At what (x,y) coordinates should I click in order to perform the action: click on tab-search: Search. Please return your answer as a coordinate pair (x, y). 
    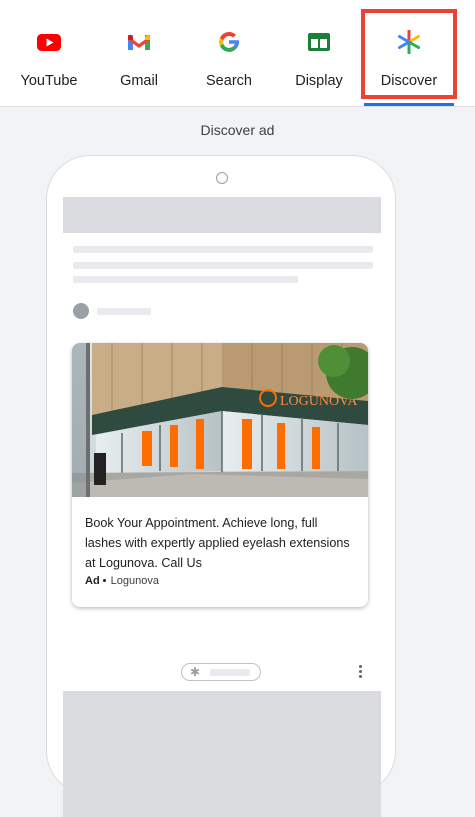
    Looking at the image, I should click on (229, 53).